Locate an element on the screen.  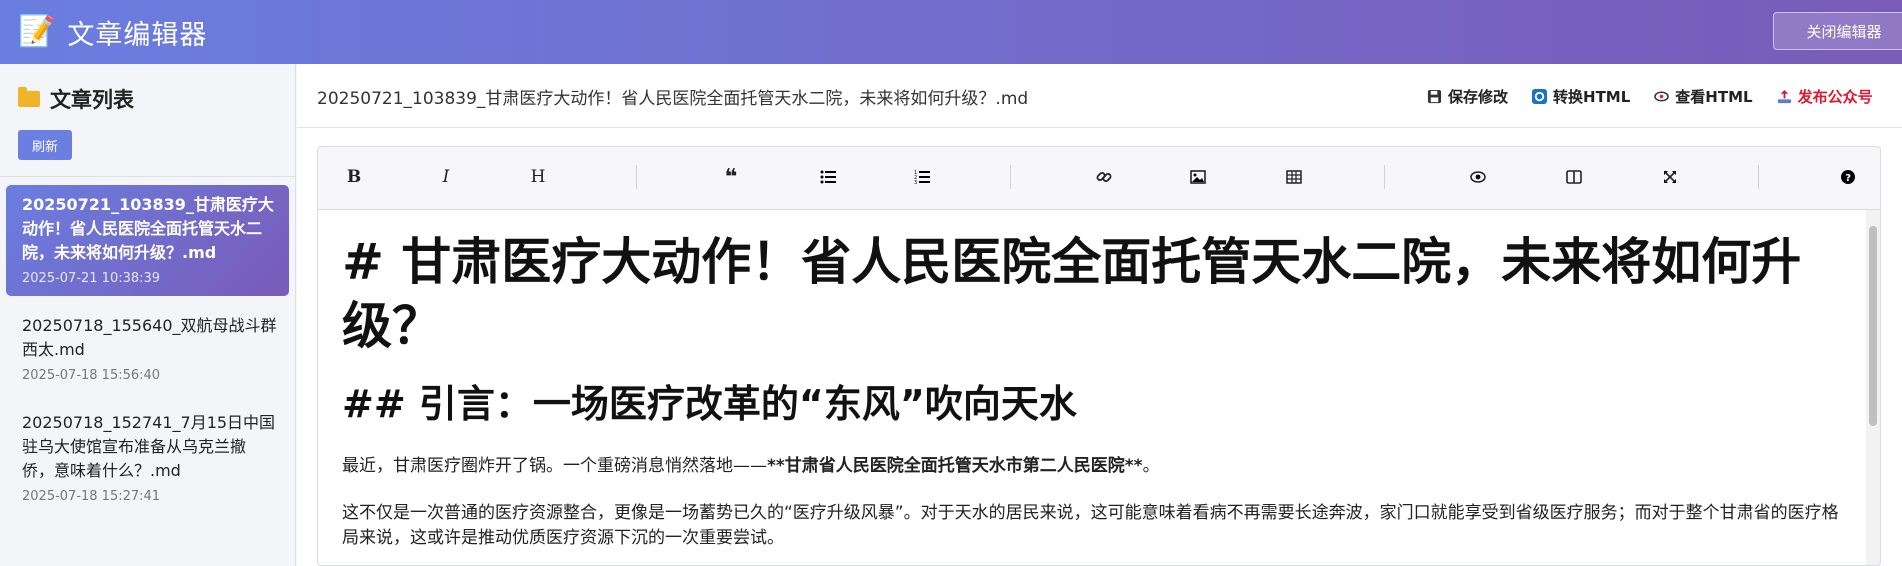
ordered-list-icon: 123 is located at coordinates (922, 177).